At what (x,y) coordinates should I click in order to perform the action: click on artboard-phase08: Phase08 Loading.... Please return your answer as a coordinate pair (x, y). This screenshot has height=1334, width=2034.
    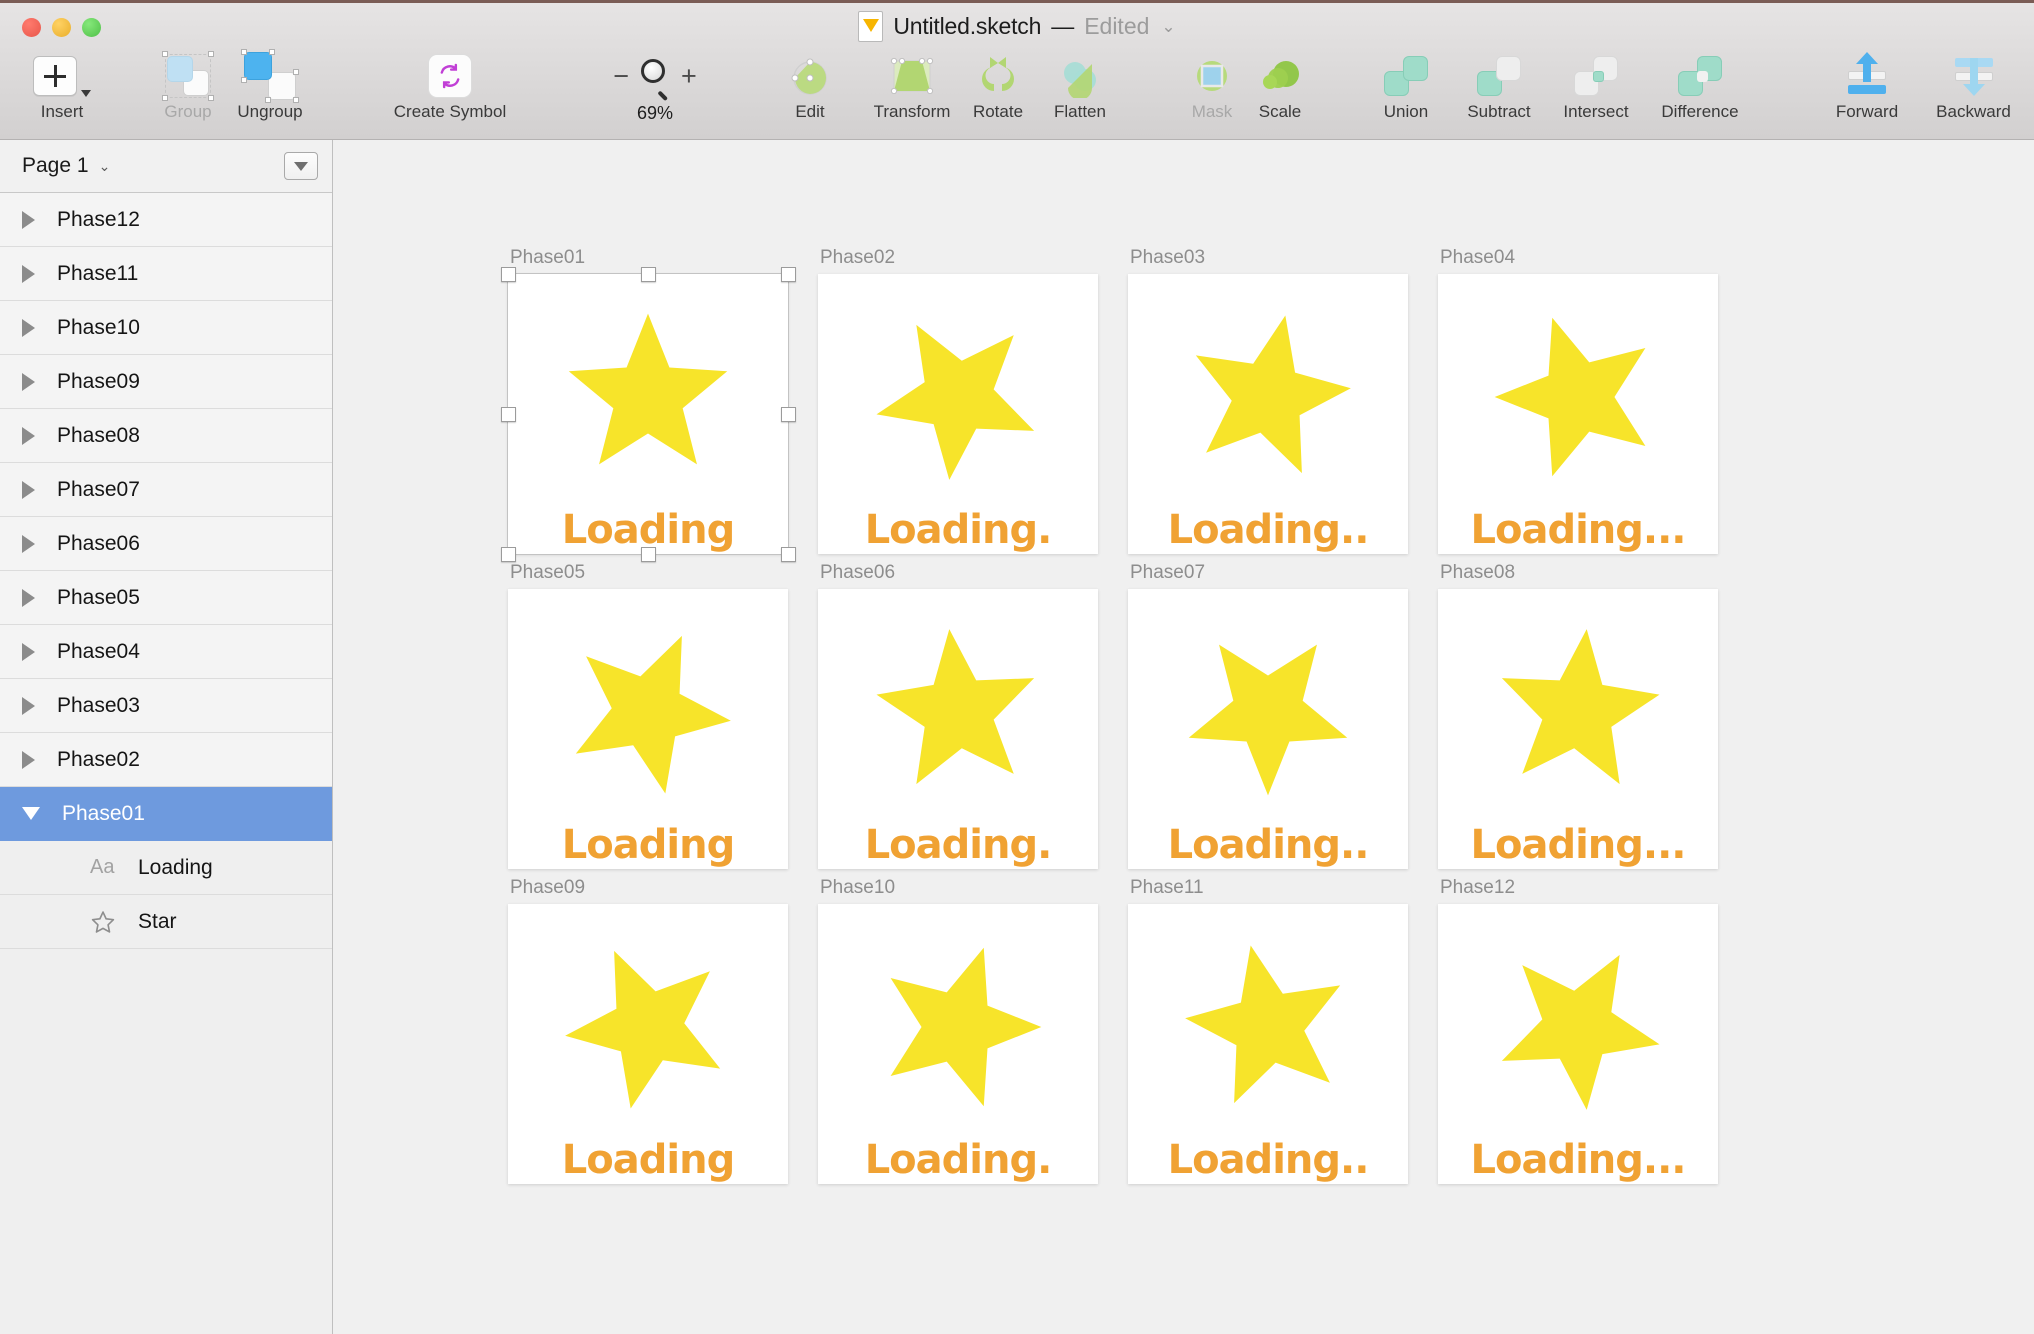
    Looking at the image, I should click on (1578, 715).